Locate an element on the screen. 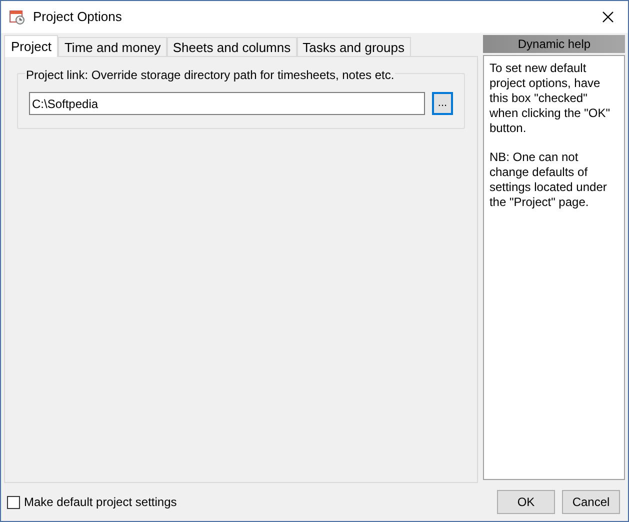 The height and width of the screenshot is (522, 629). close-icon is located at coordinates (608, 17).